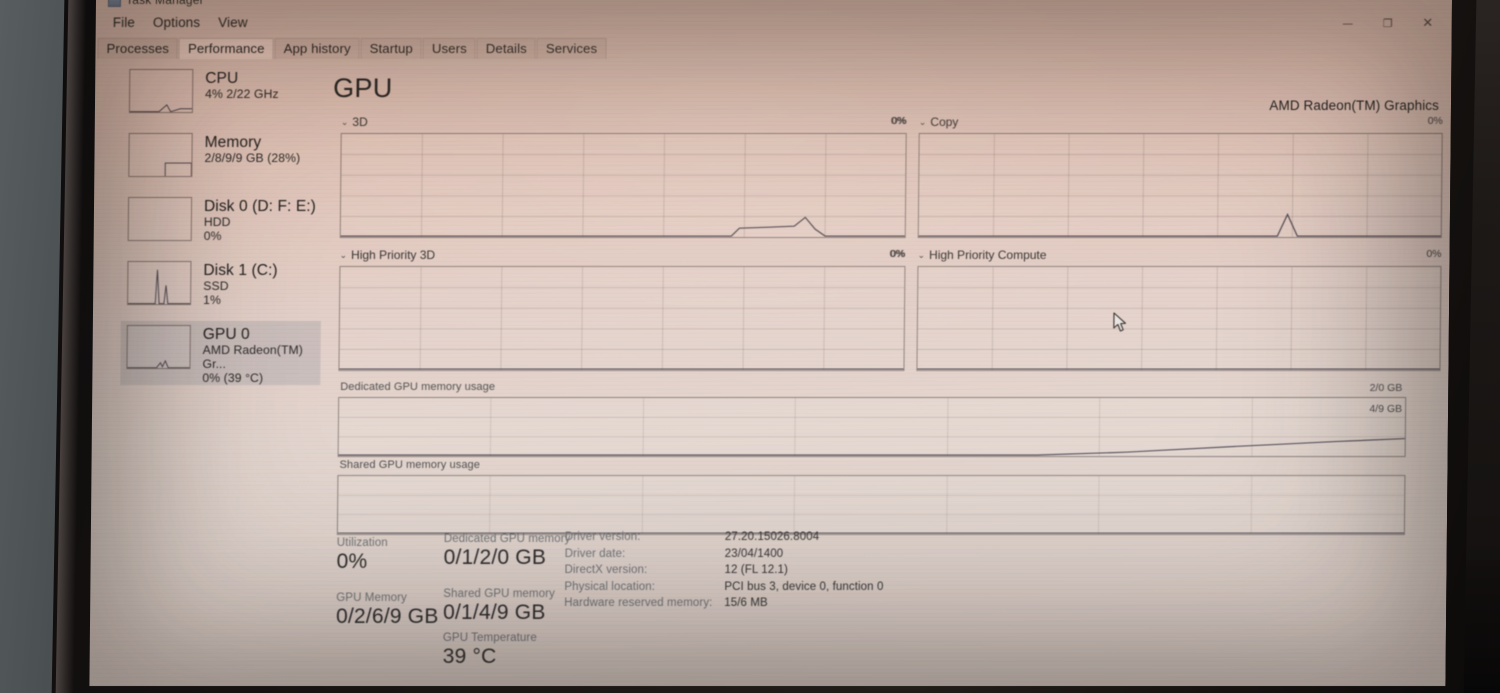 This screenshot has width=1500, height=693. I want to click on graph-hp3d-label: ⌄ High Priority 3D, so click(387, 255).